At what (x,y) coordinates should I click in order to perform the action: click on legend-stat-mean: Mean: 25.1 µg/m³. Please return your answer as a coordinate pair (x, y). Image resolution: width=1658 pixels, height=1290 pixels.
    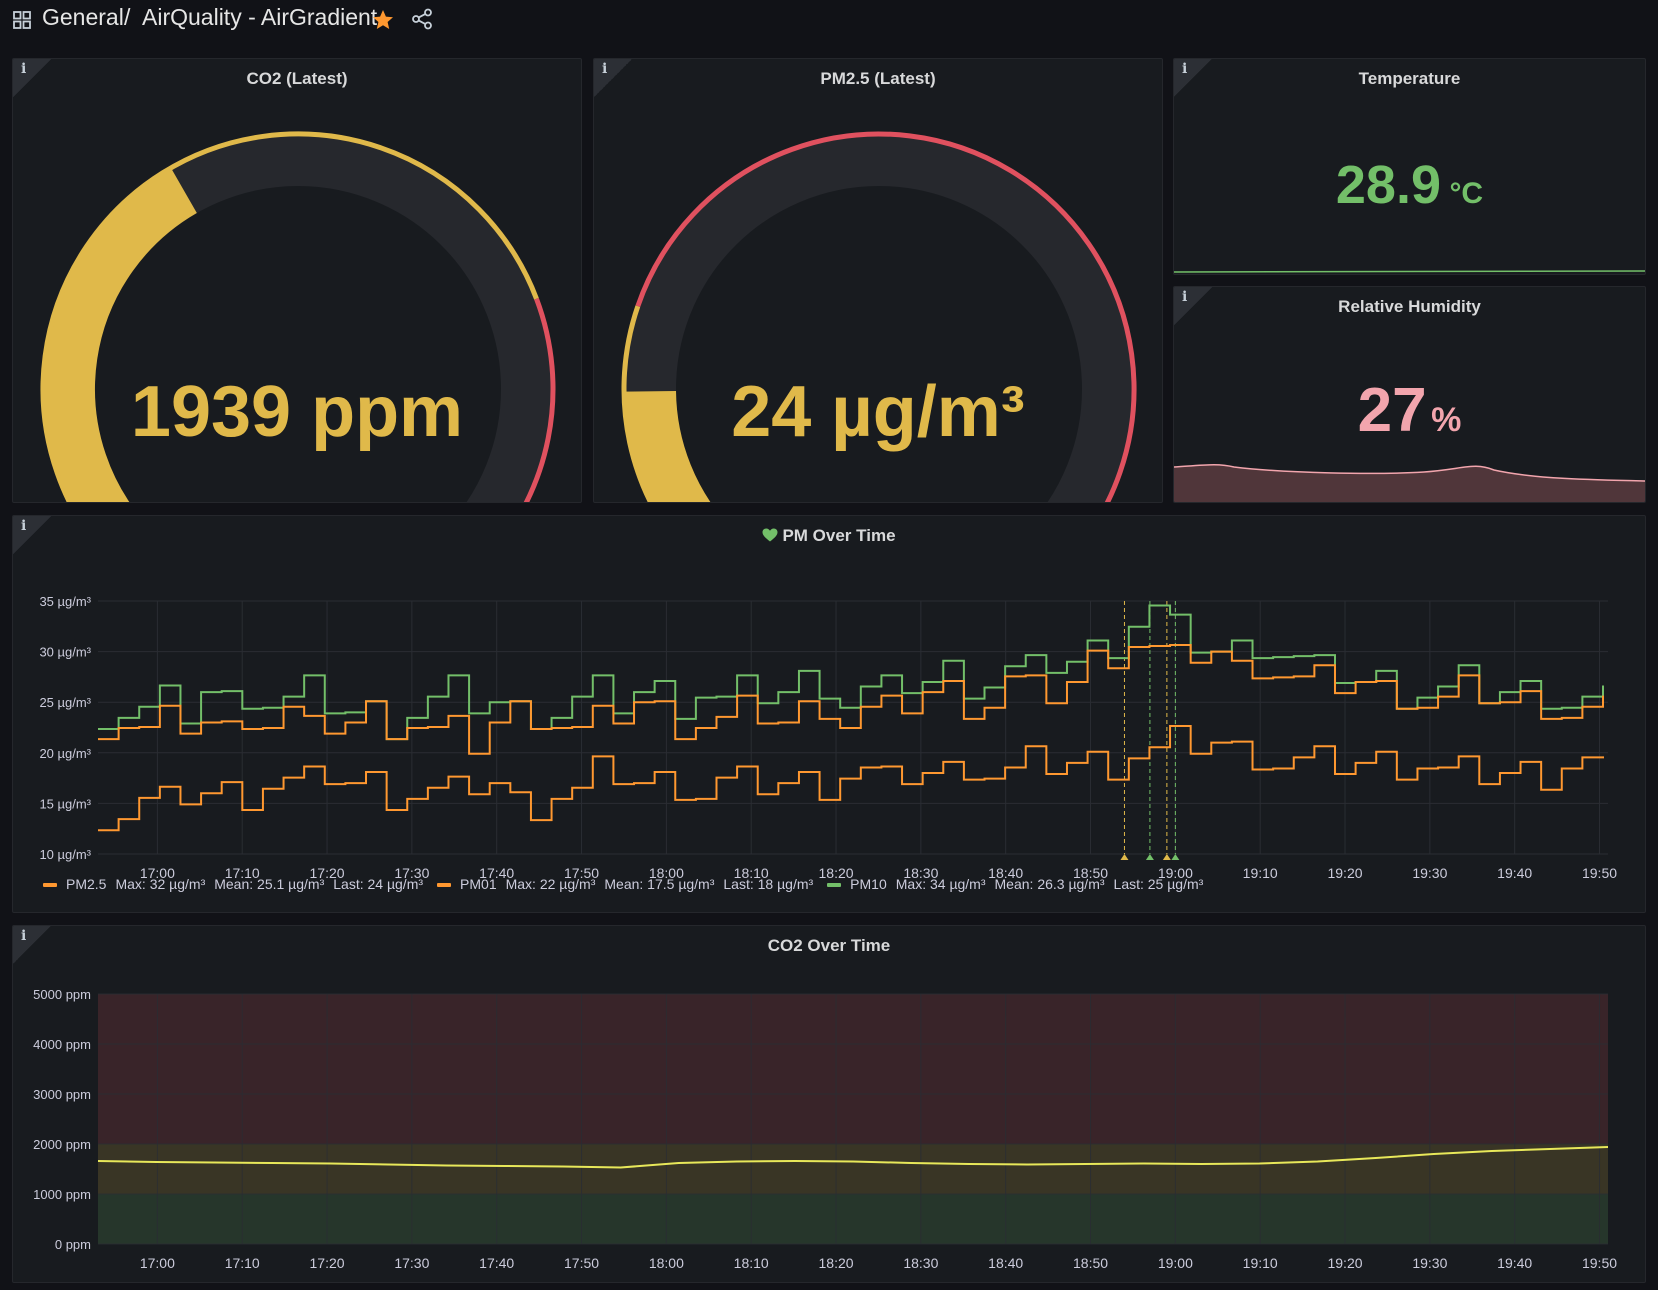
    Looking at the image, I should click on (269, 884).